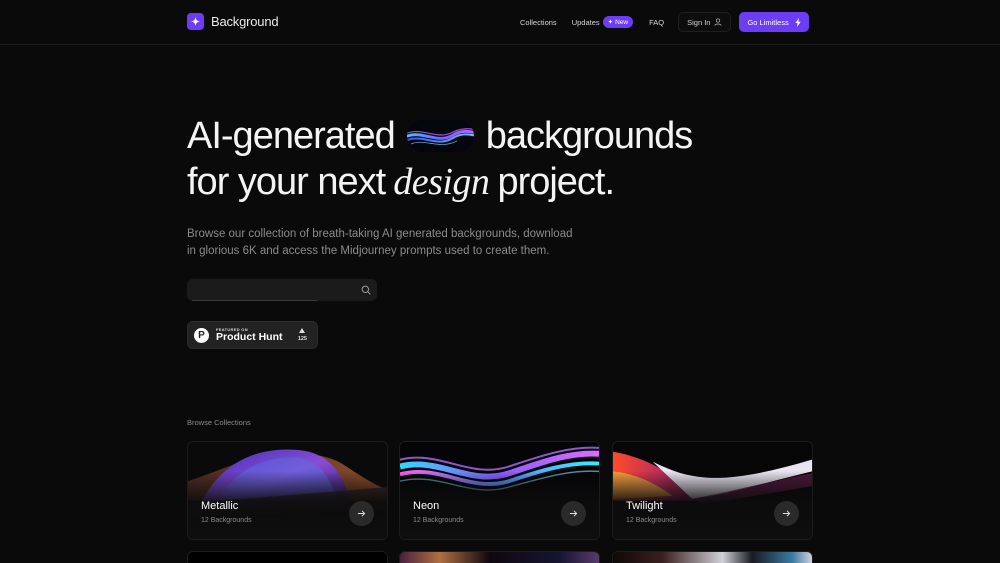 This screenshot has width=1000, height=563. Describe the element at coordinates (622, 22) in the screenshot. I see `new-badge-label: New` at that location.